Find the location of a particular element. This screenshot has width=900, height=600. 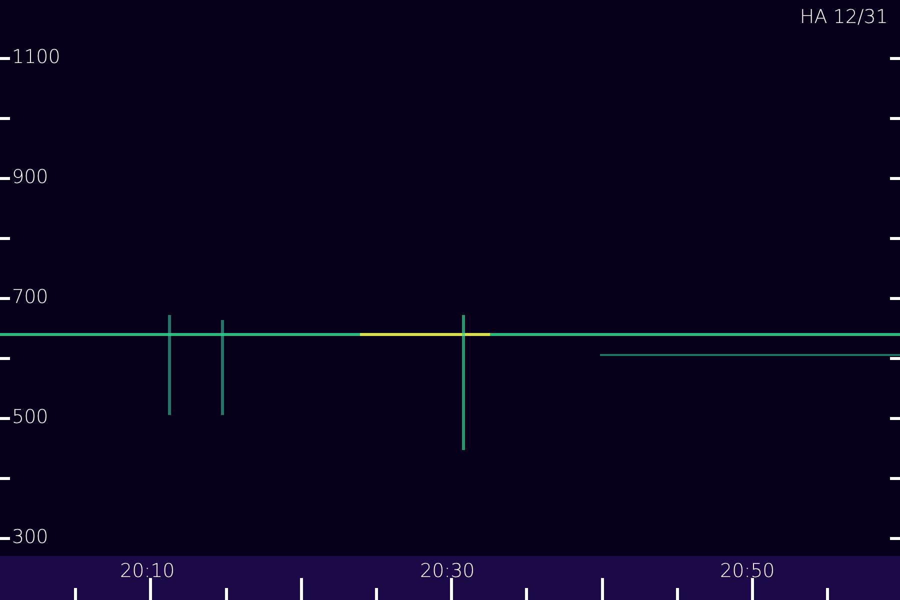

y-axis-label: 300 is located at coordinates (30, 537).